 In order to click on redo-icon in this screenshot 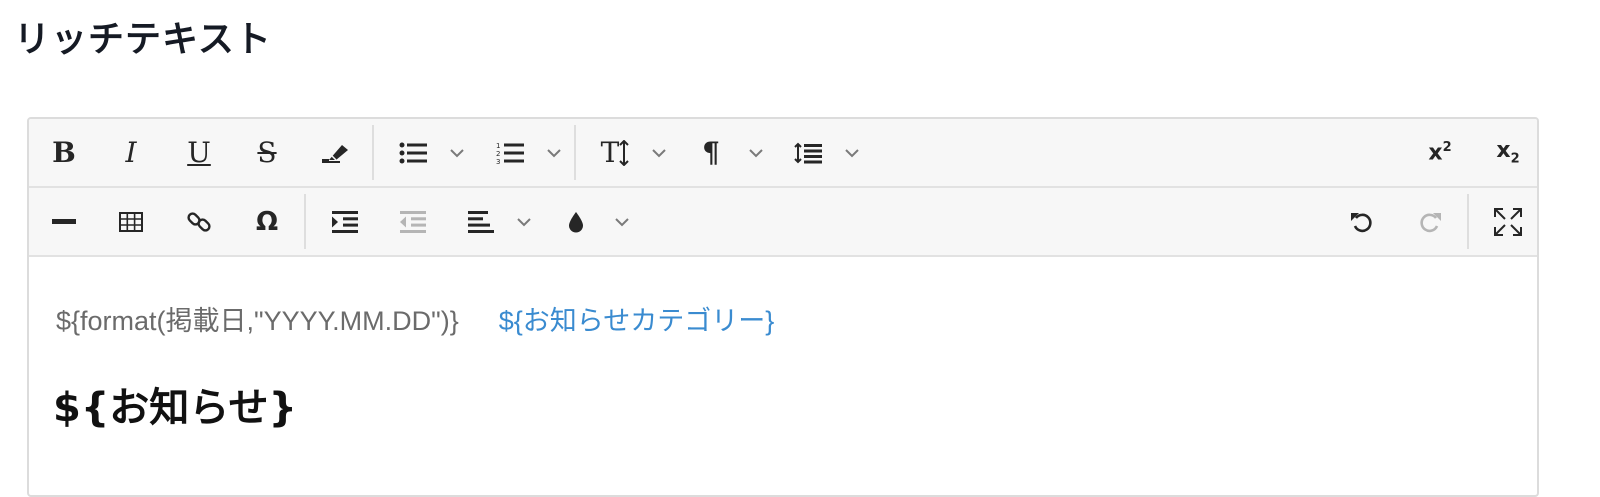, I will do `click(1430, 222)`.